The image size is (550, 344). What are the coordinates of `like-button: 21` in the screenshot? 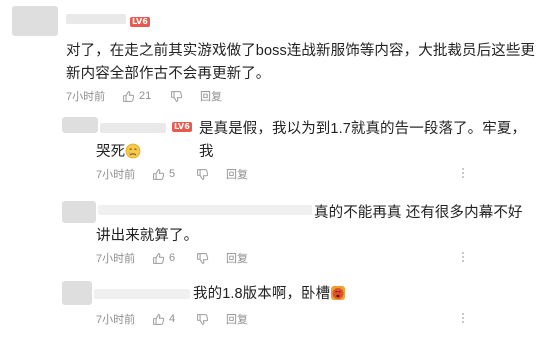 It's located at (146, 96).